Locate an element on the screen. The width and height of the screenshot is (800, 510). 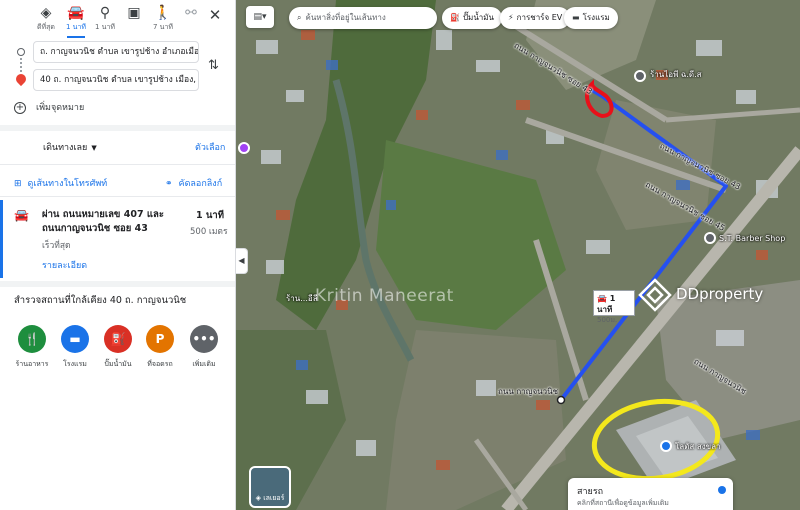
mode-car: 🚘 1 นาที is located at coordinates (76, 21).